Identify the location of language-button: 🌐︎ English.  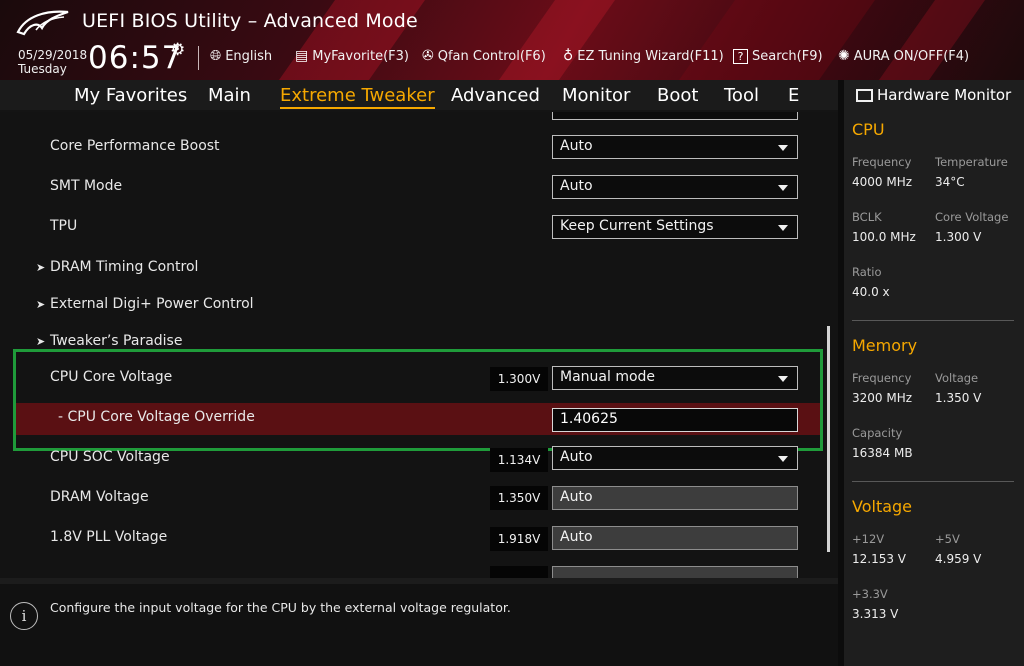
(241, 56).